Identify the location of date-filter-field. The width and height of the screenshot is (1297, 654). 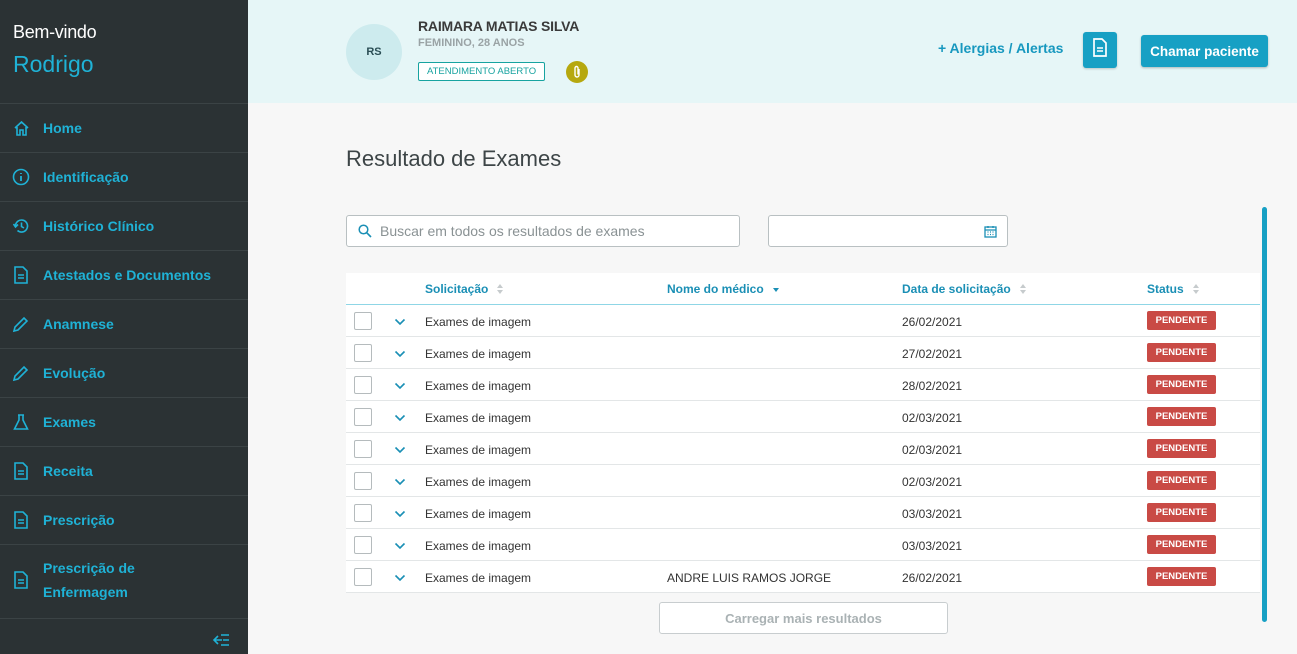
(888, 231).